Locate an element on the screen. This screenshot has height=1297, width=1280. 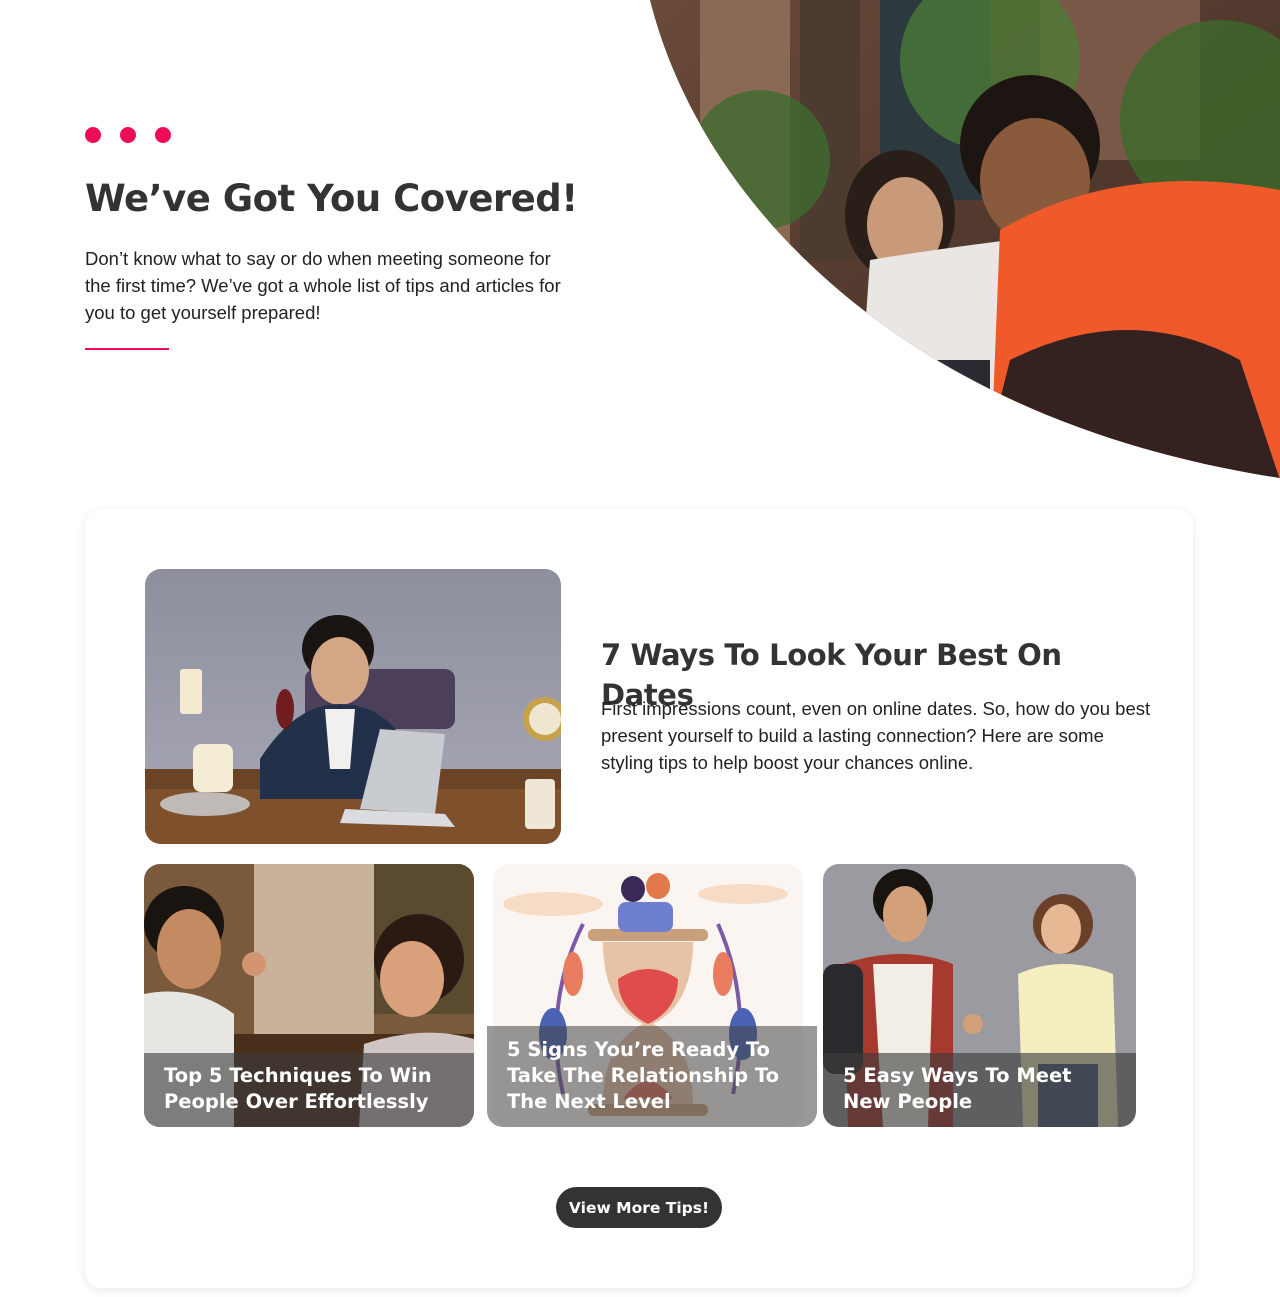
article-tile: 5 Easy Ways To Meet New People is located at coordinates (979, 995).